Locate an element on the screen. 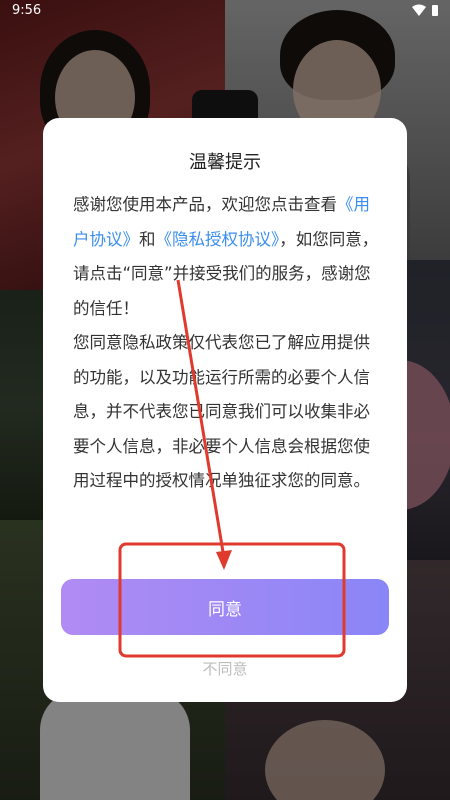 This screenshot has height=800, width=450. status-icons is located at coordinates (425, 10).